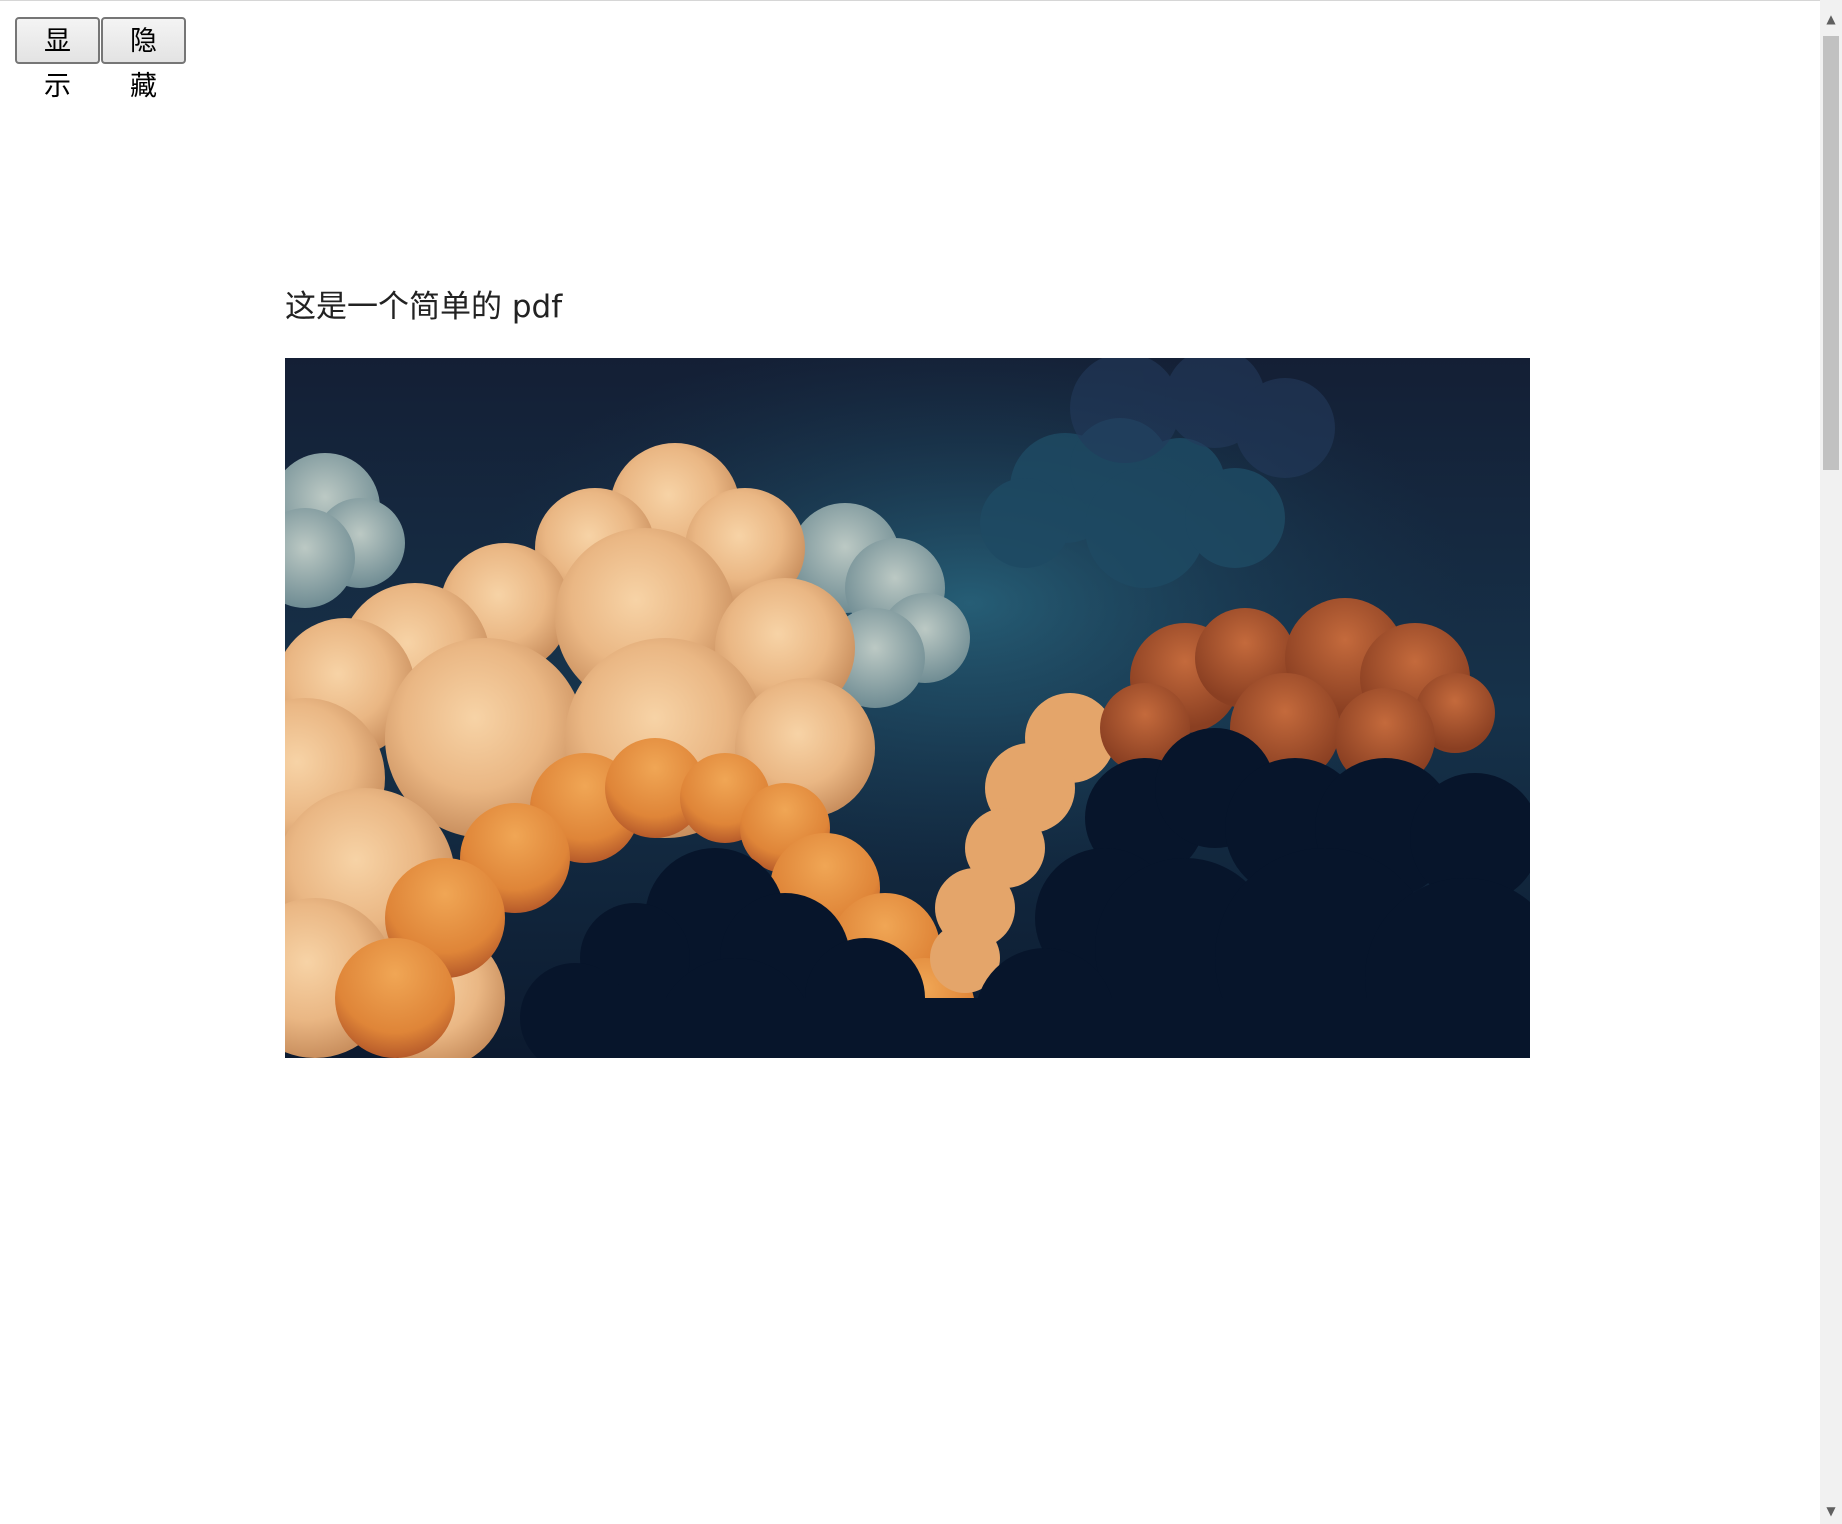 This screenshot has height=1524, width=1842. What do you see at coordinates (1831, 19) in the screenshot?
I see `scroll-up-arrow-icon: ▲` at bounding box center [1831, 19].